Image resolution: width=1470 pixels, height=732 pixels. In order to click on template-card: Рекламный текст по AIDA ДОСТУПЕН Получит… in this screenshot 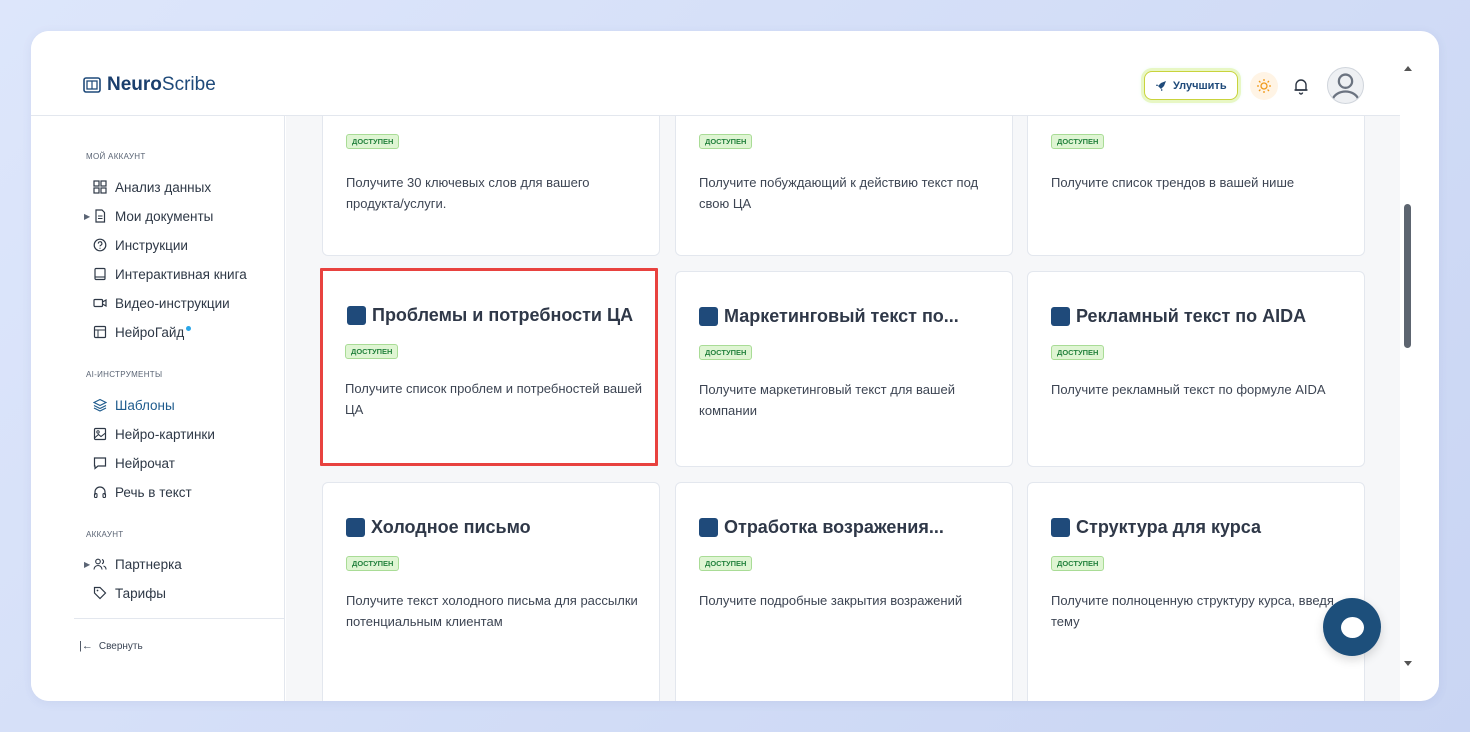, I will do `click(1196, 369)`.